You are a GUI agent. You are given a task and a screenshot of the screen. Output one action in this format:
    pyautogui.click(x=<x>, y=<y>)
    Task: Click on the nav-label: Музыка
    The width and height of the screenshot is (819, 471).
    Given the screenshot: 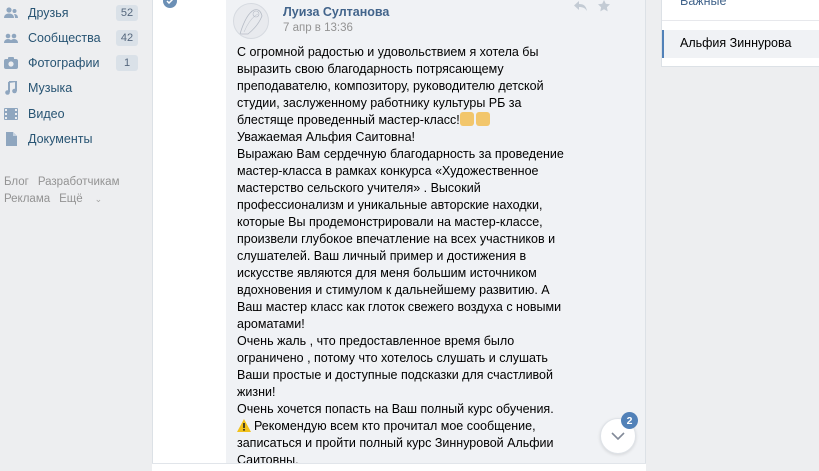 What is the action you would take?
    pyautogui.click(x=50, y=88)
    